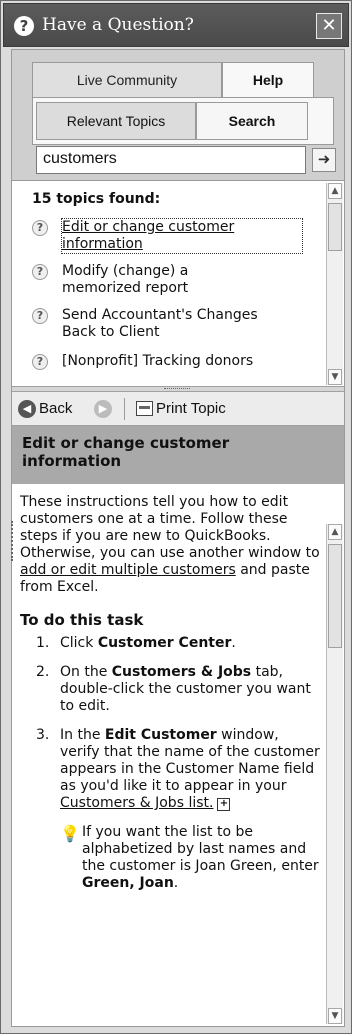 This screenshot has height=1034, width=352. Describe the element at coordinates (103, 409) in the screenshot. I see `forward-arrow-icon: ▶` at that location.